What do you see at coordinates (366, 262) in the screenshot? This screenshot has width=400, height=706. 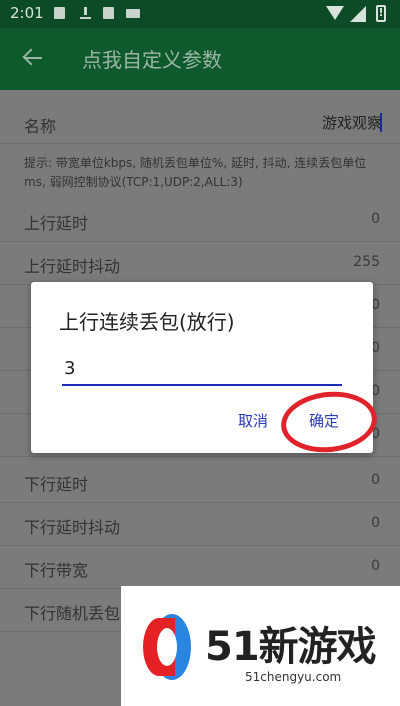 I see `row-value: 255` at bounding box center [366, 262].